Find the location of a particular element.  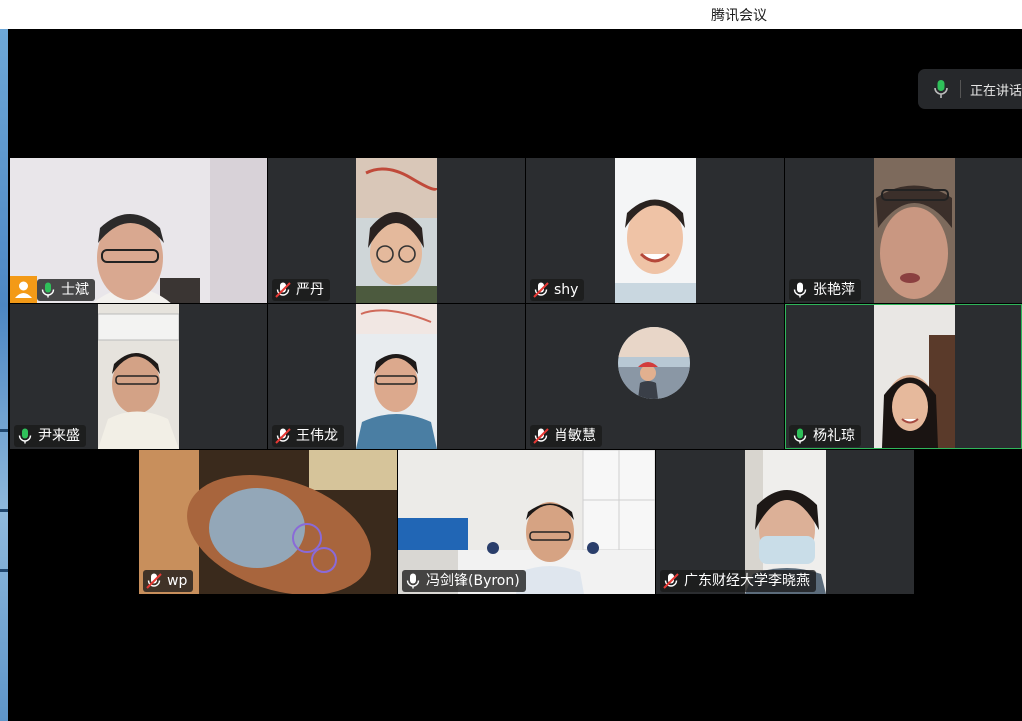

participant-label: 肖敏慧 is located at coordinates (566, 436).